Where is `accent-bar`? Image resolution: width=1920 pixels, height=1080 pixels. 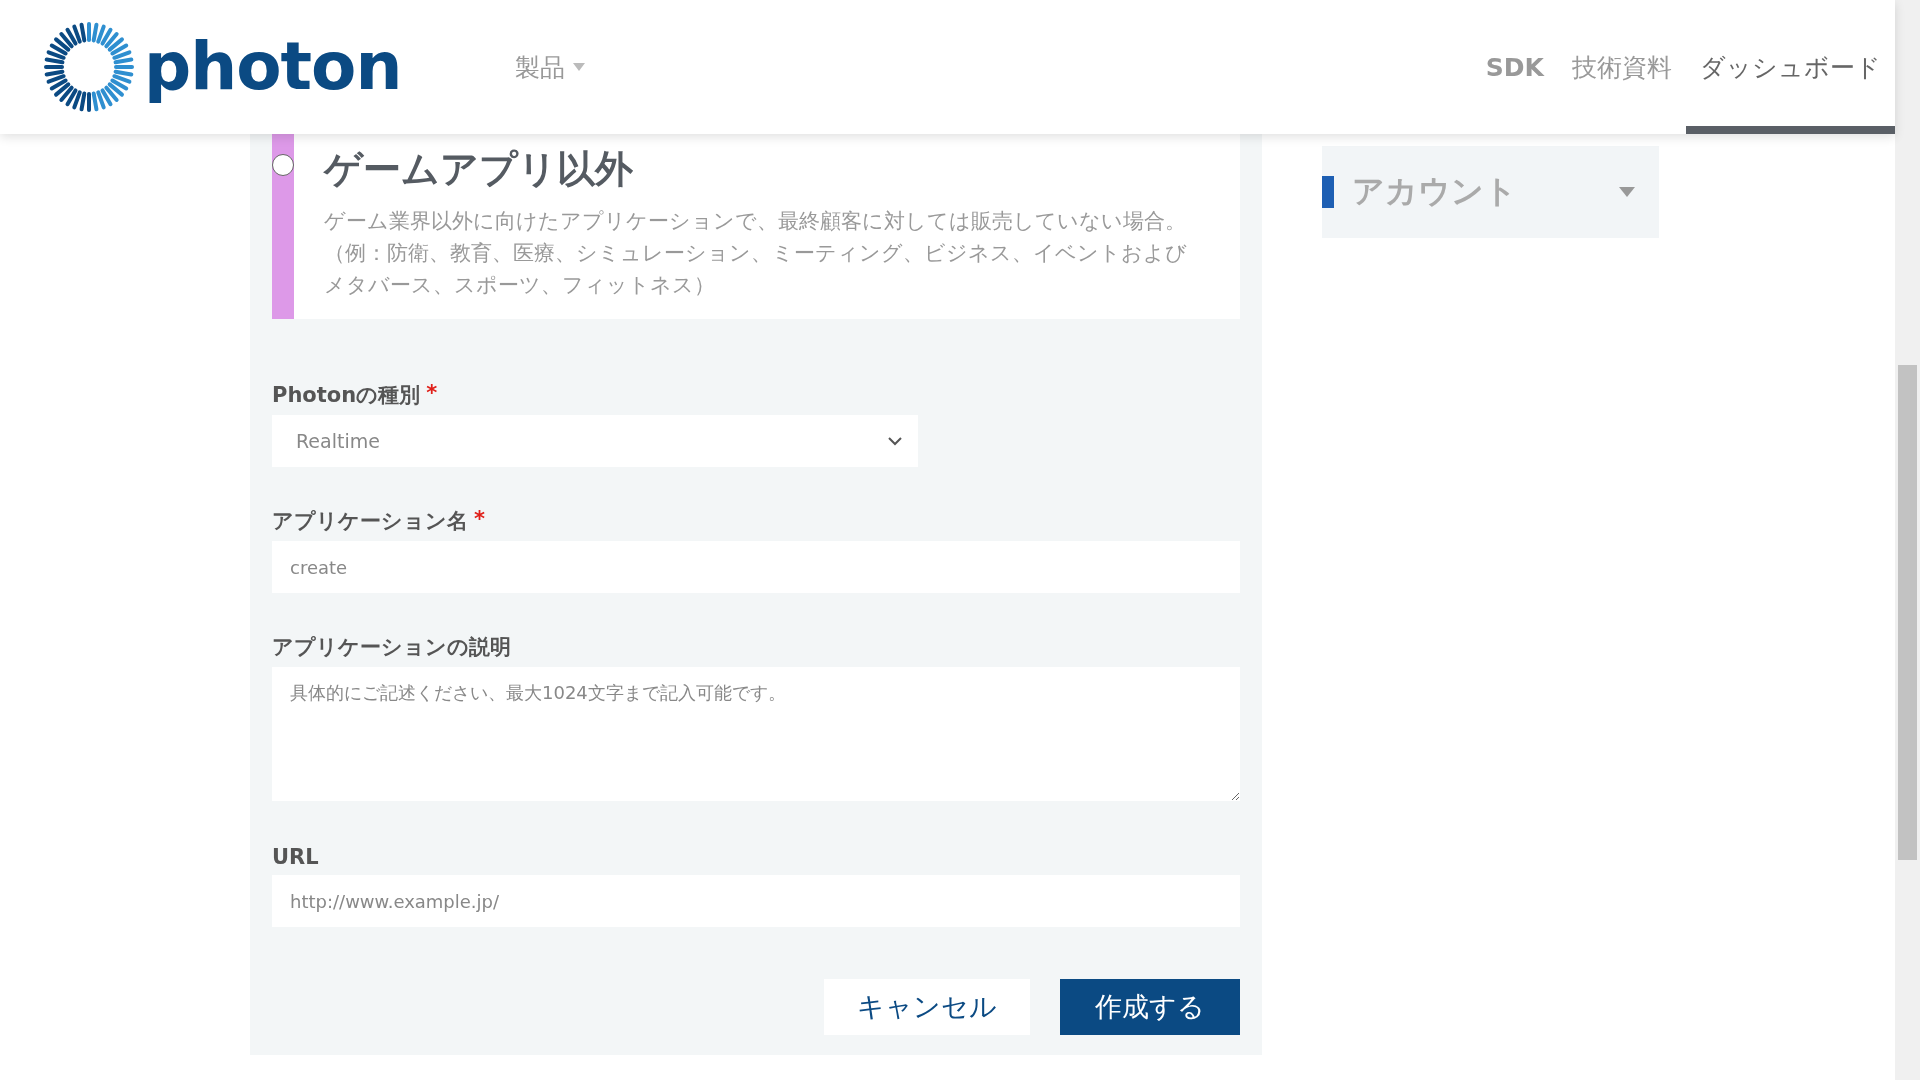
accent-bar is located at coordinates (1328, 192).